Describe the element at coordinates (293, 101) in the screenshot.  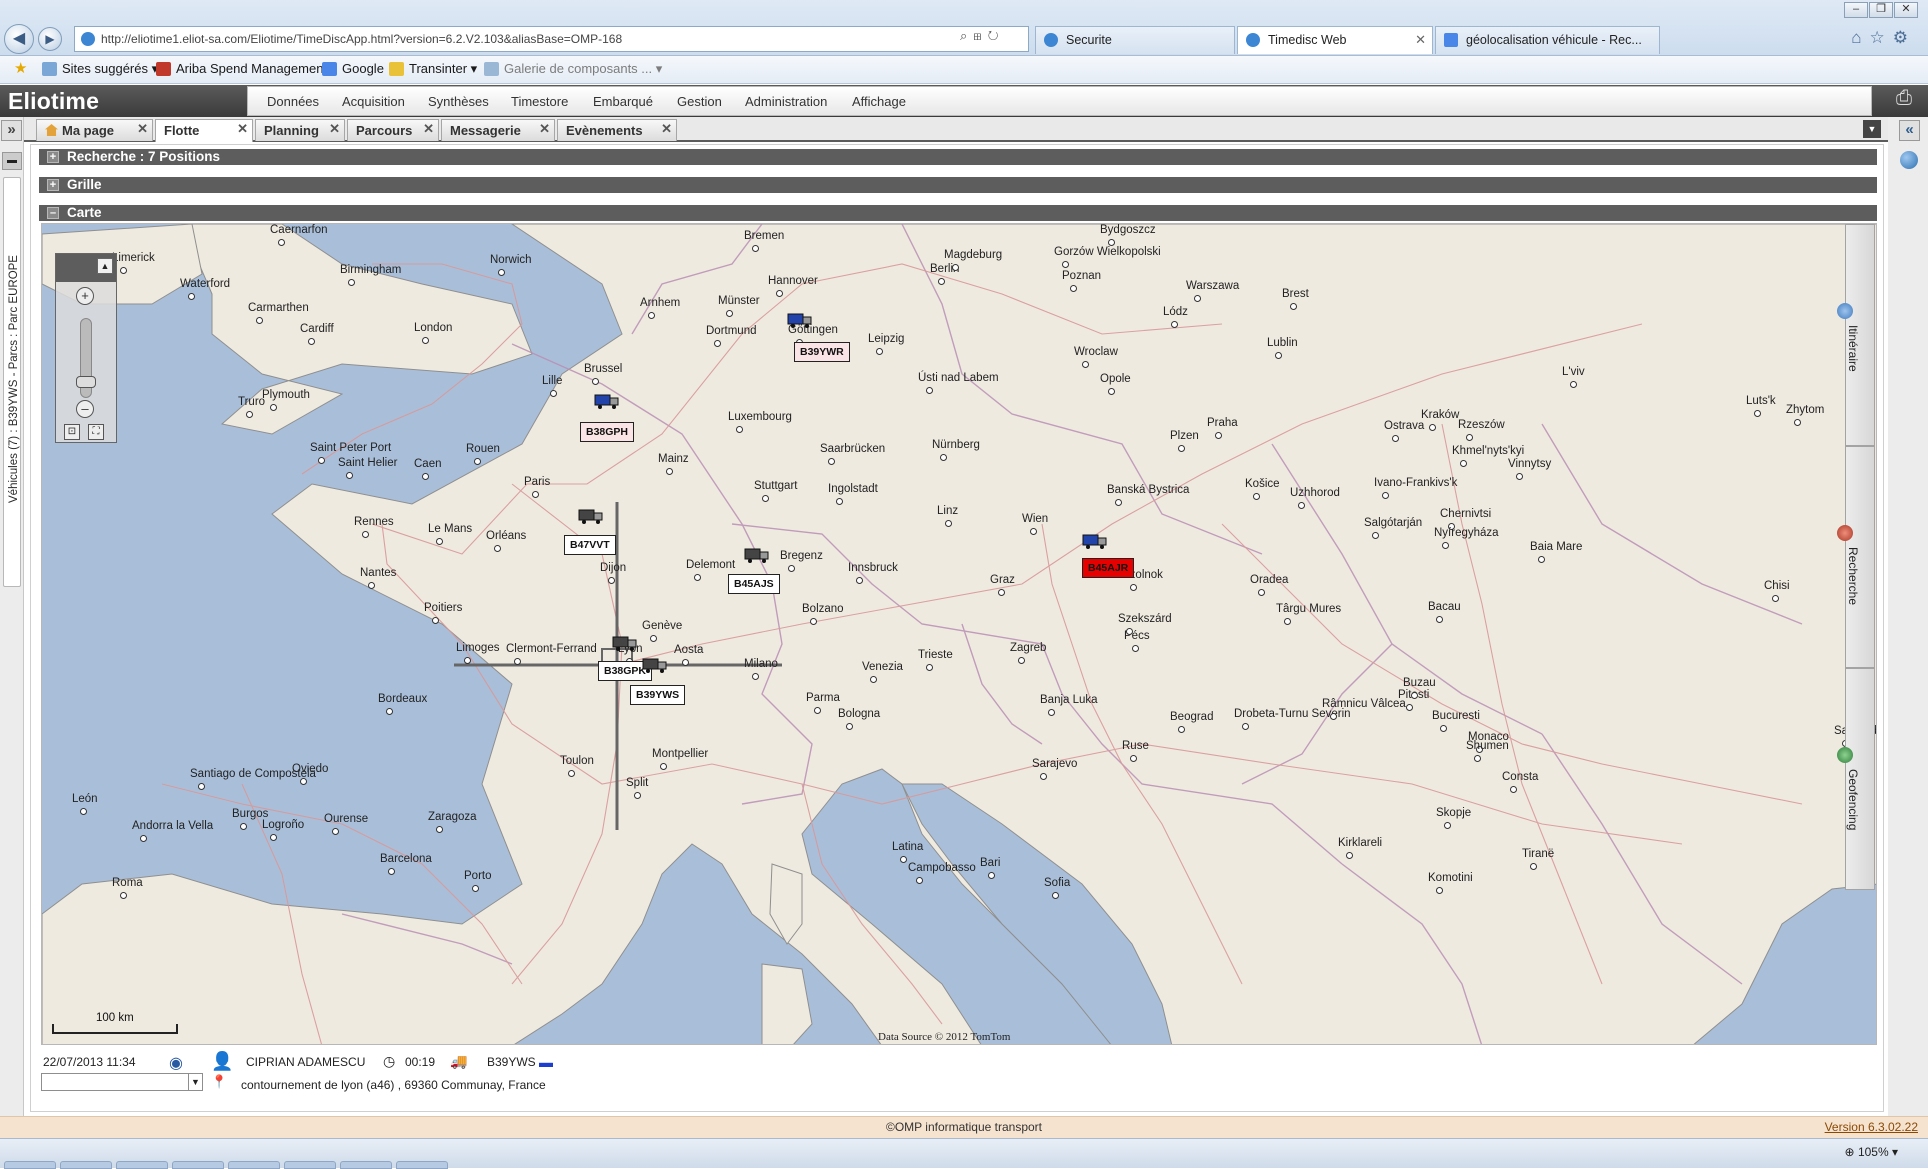
I see `menu-donnees: Données` at that location.